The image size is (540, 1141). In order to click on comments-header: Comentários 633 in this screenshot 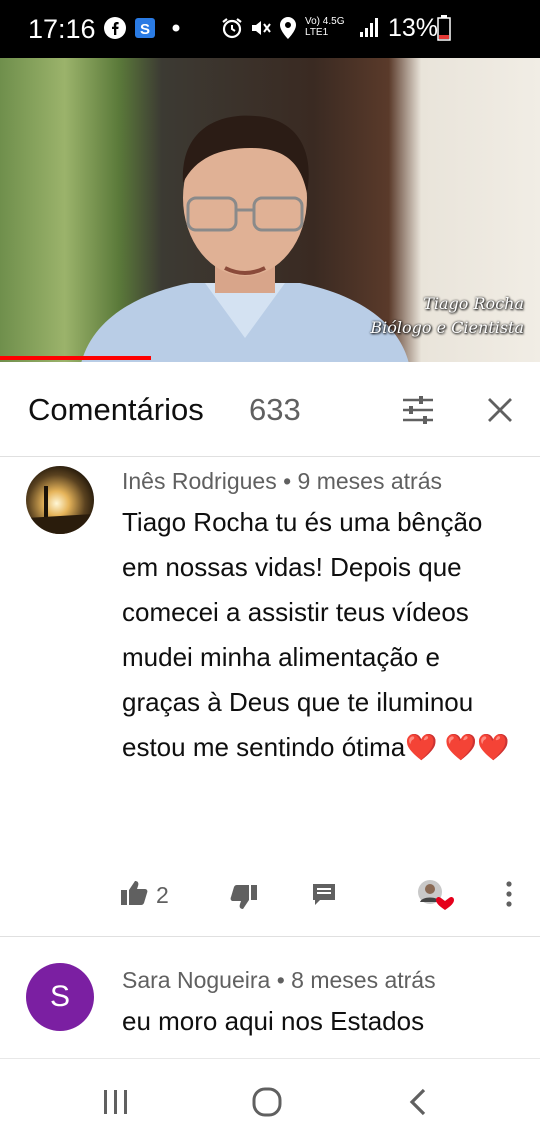, I will do `click(270, 409)`.